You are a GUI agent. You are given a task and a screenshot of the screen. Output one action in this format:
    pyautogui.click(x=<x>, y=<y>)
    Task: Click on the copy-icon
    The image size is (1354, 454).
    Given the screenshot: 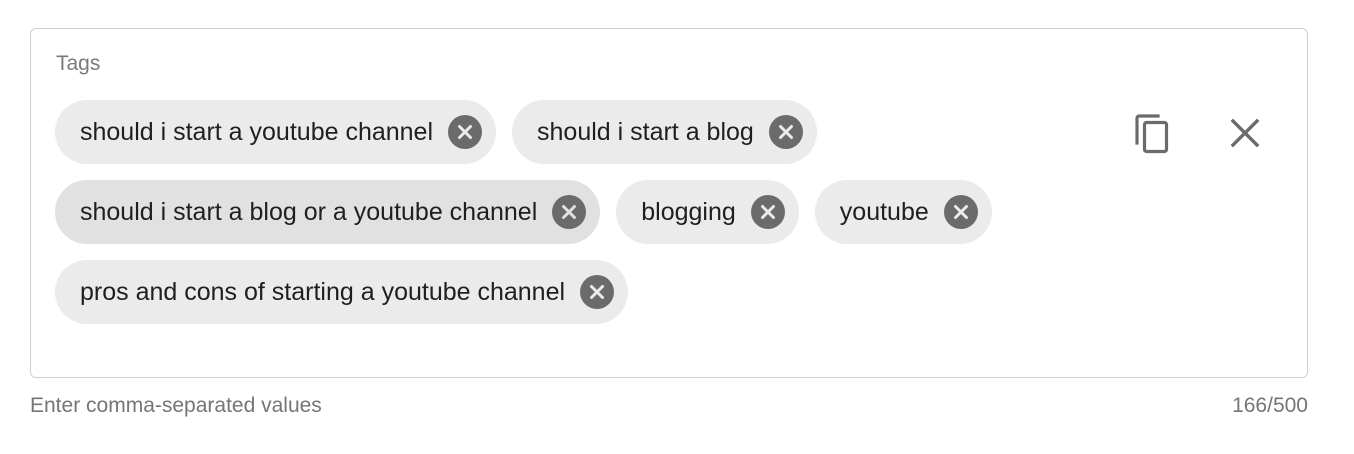 What is the action you would take?
    pyautogui.click(x=1152, y=134)
    